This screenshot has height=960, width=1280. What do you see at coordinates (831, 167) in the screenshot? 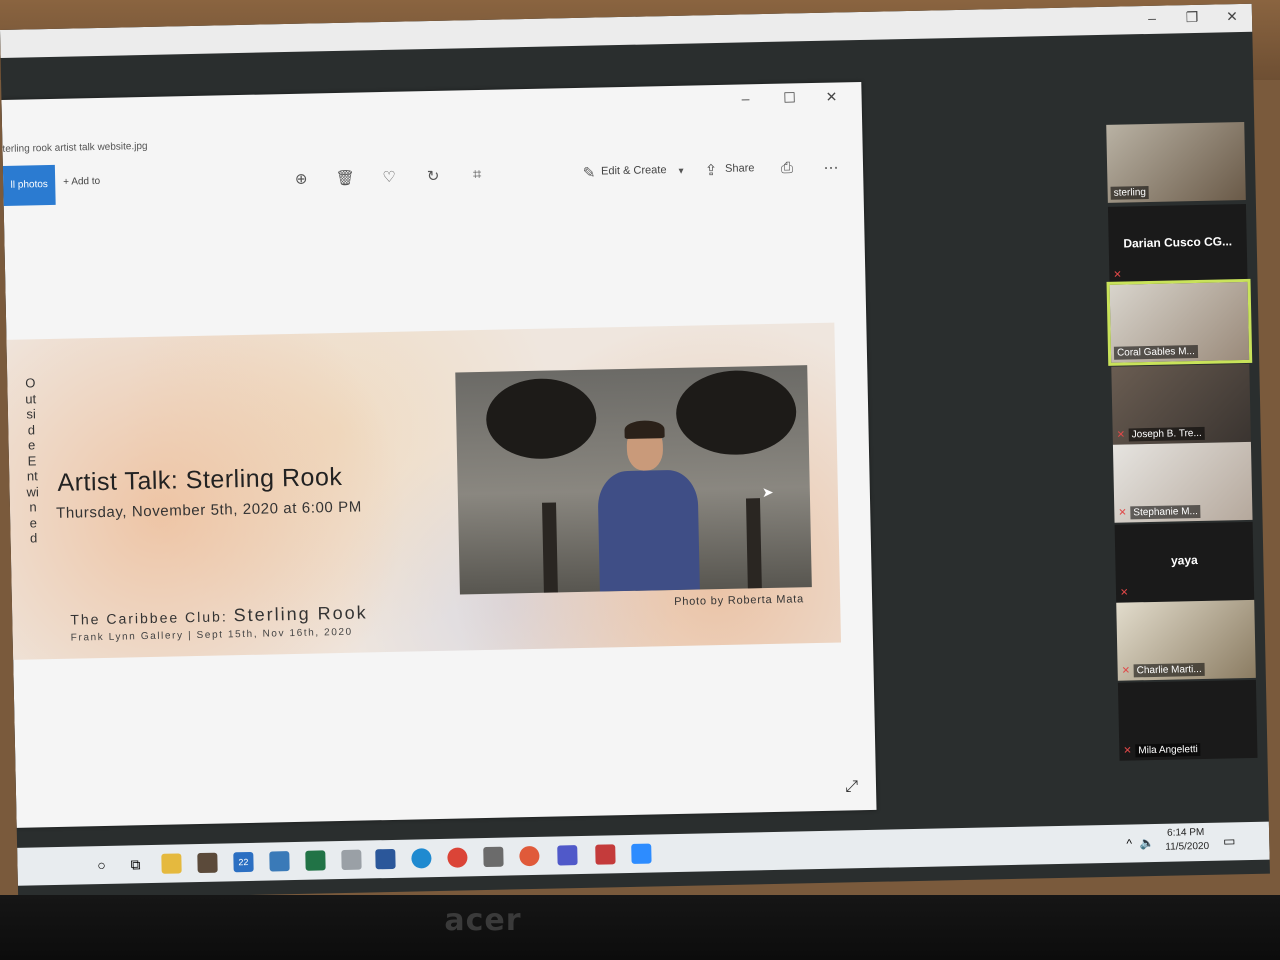
I see `more-icon: ⋯` at bounding box center [831, 167].